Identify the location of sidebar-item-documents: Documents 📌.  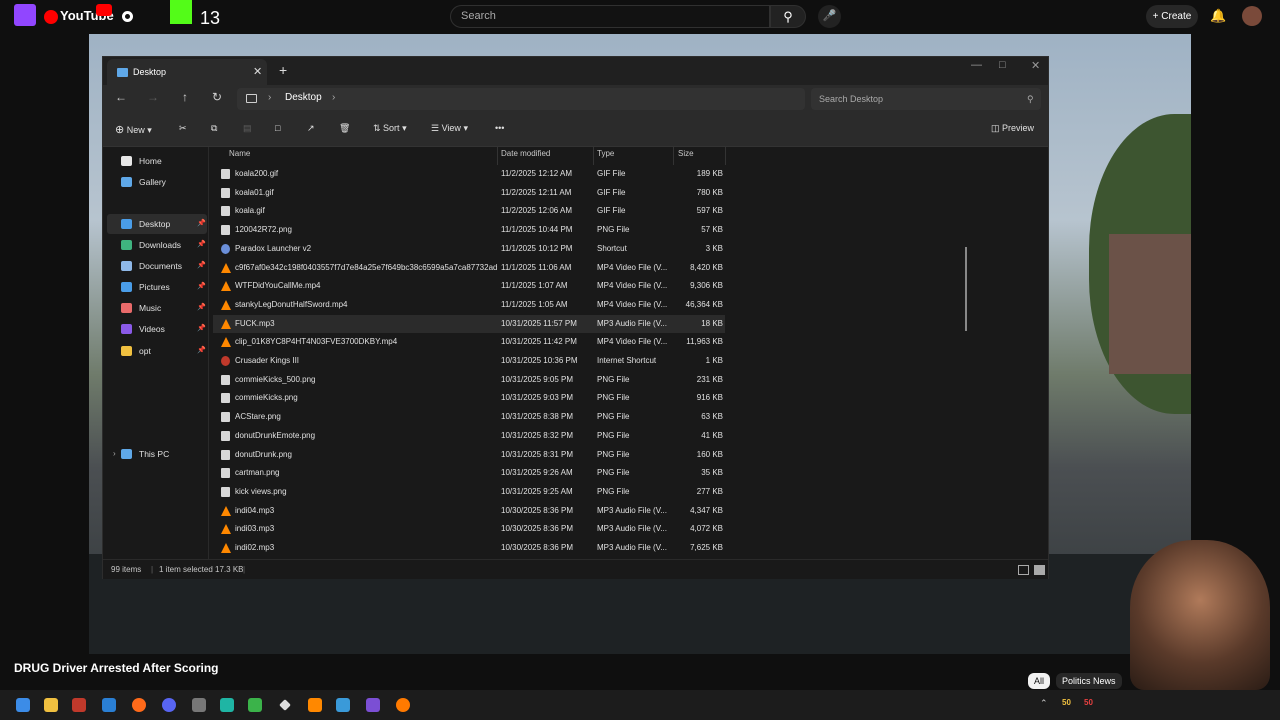
(157, 266).